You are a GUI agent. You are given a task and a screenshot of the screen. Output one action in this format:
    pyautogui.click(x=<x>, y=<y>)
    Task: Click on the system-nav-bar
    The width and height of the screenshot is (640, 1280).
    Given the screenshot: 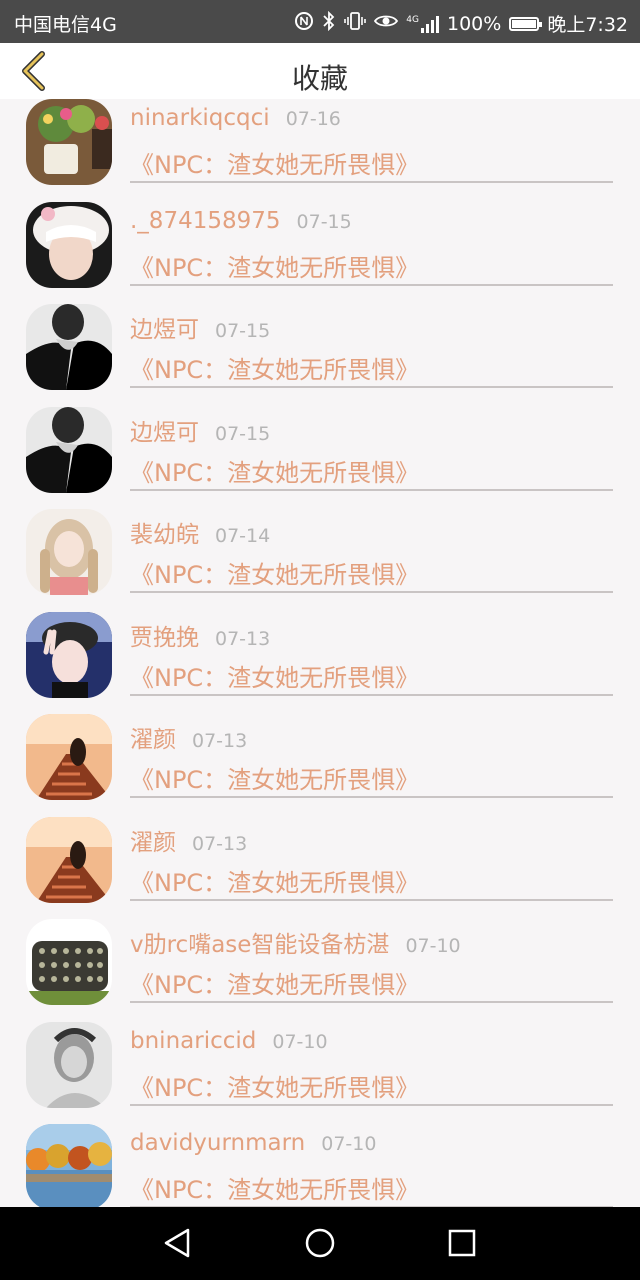 What is the action you would take?
    pyautogui.click(x=320, y=1243)
    